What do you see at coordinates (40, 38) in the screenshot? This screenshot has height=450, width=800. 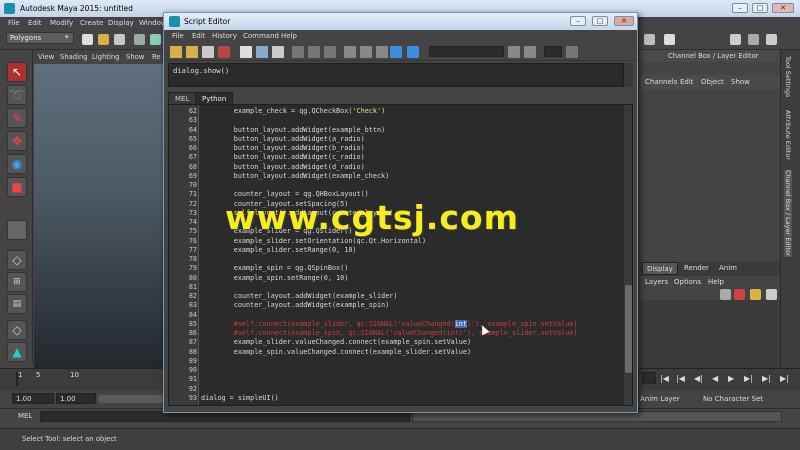 I see `menu-set-select: Polygons` at bounding box center [40, 38].